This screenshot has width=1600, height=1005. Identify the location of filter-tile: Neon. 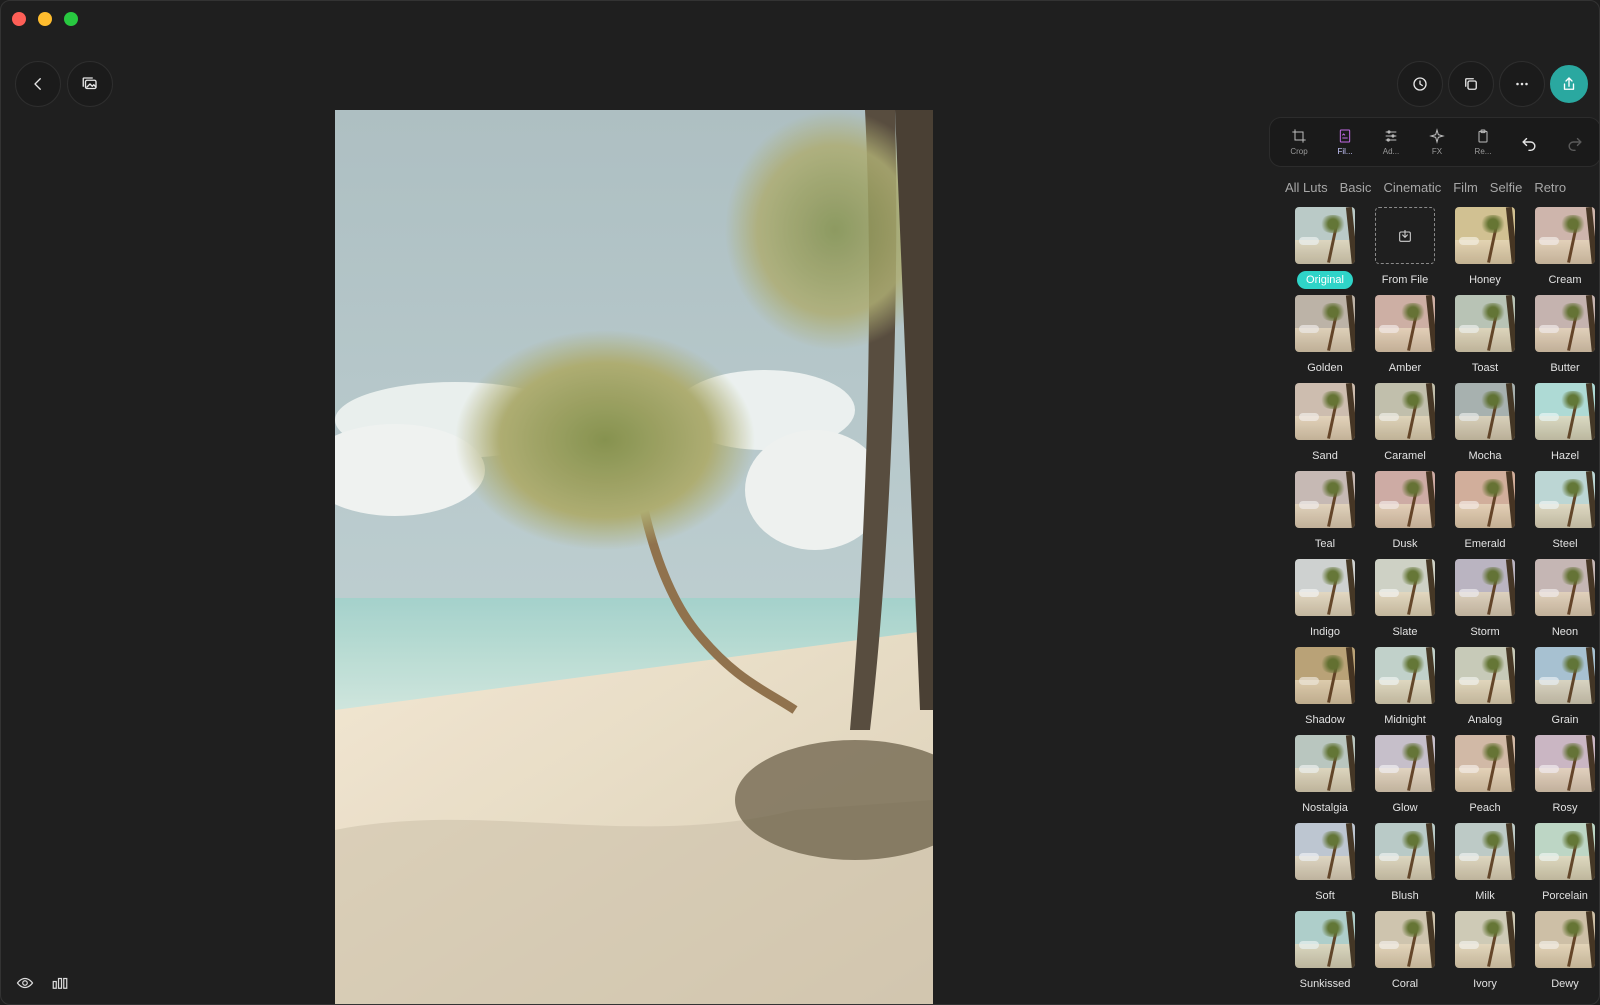
(1562, 600).